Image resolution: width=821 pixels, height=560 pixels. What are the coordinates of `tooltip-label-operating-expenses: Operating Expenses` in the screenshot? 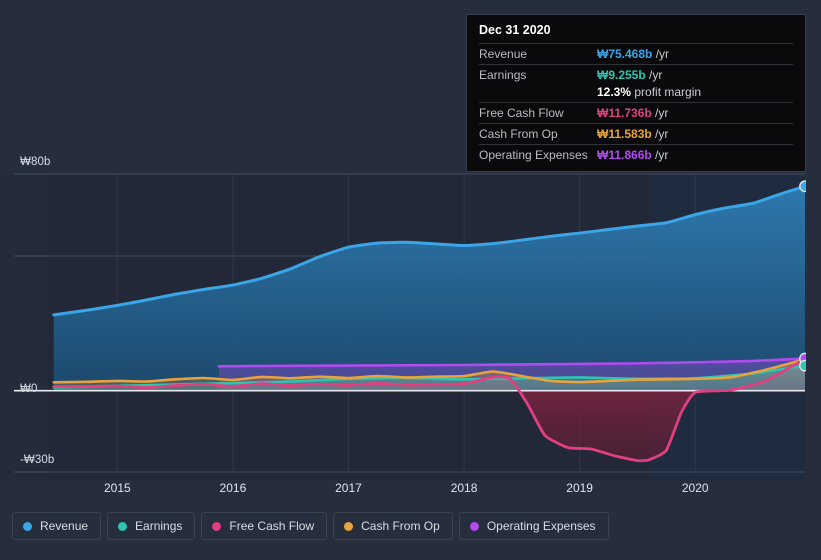 It's located at (533, 155).